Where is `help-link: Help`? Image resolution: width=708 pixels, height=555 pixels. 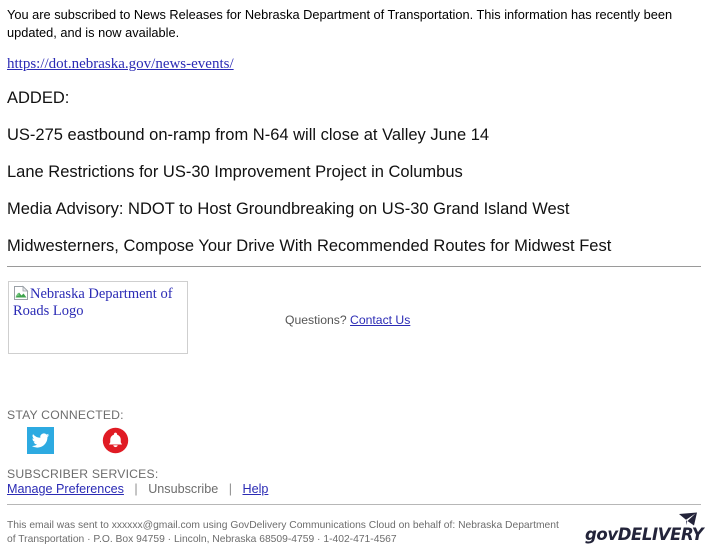 help-link: Help is located at coordinates (255, 489).